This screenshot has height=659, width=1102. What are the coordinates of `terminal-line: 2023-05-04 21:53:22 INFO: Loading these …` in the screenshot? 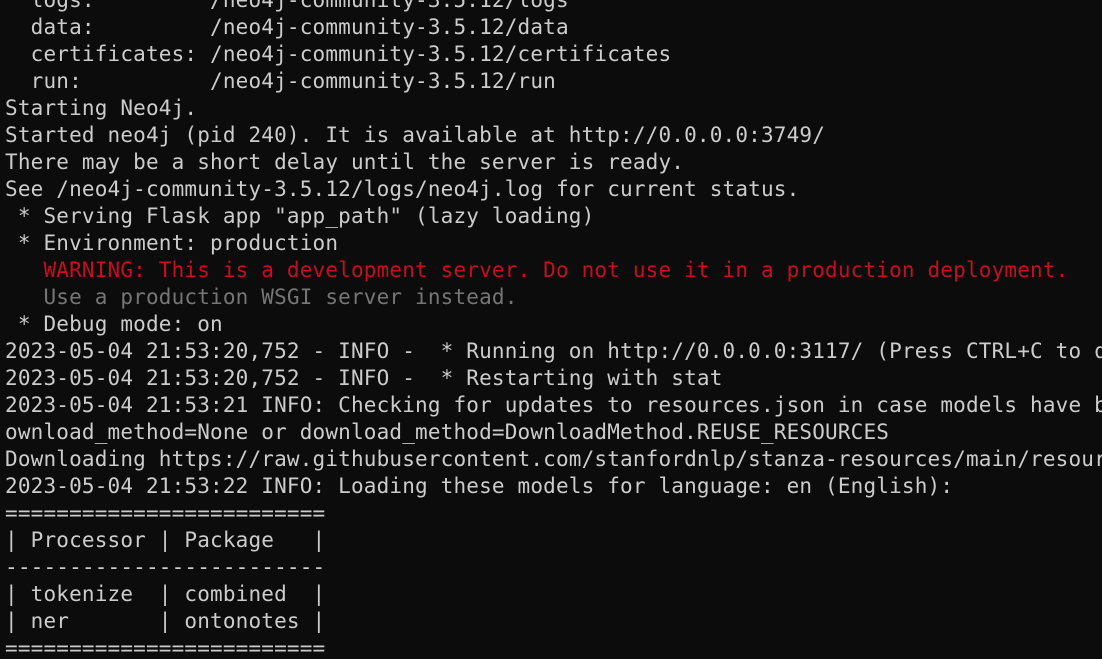 It's located at (479, 486).